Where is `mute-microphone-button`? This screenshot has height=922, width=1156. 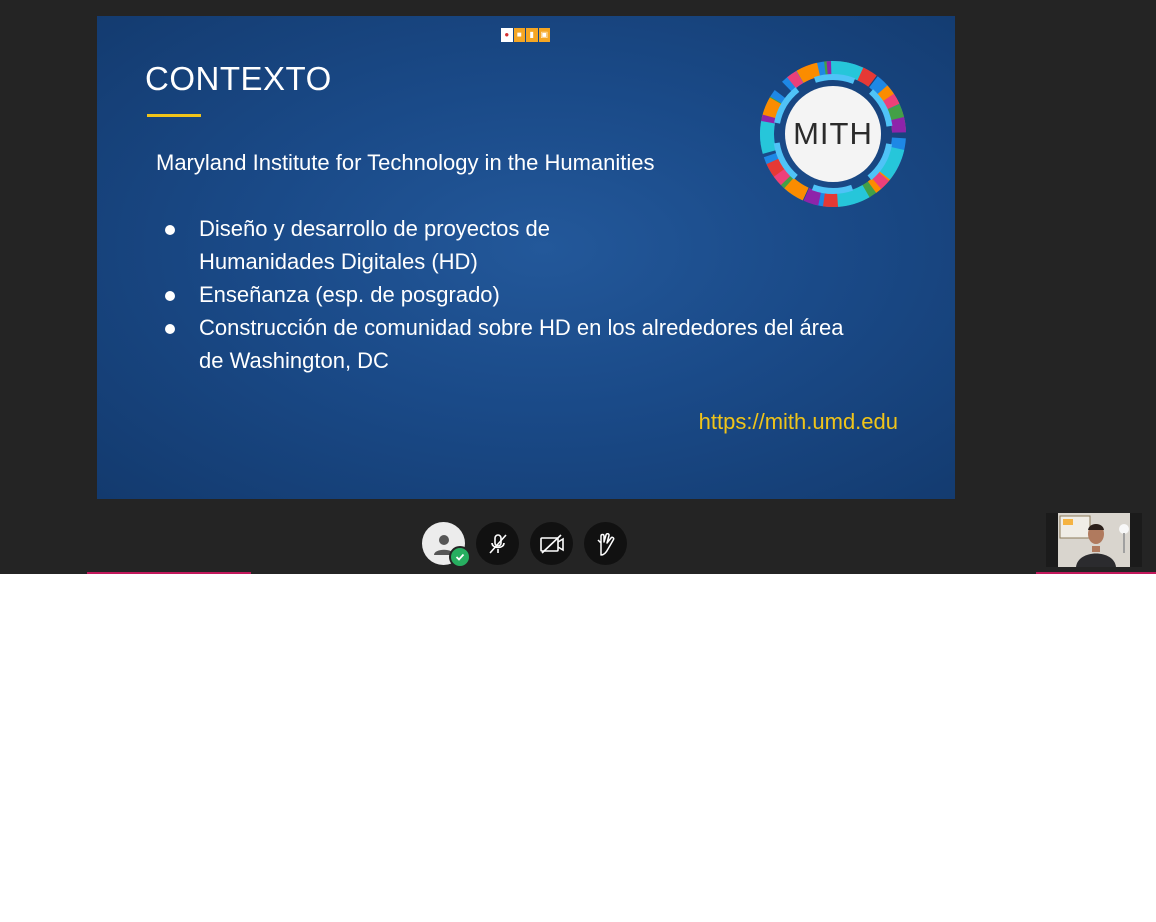 mute-microphone-button is located at coordinates (497, 543).